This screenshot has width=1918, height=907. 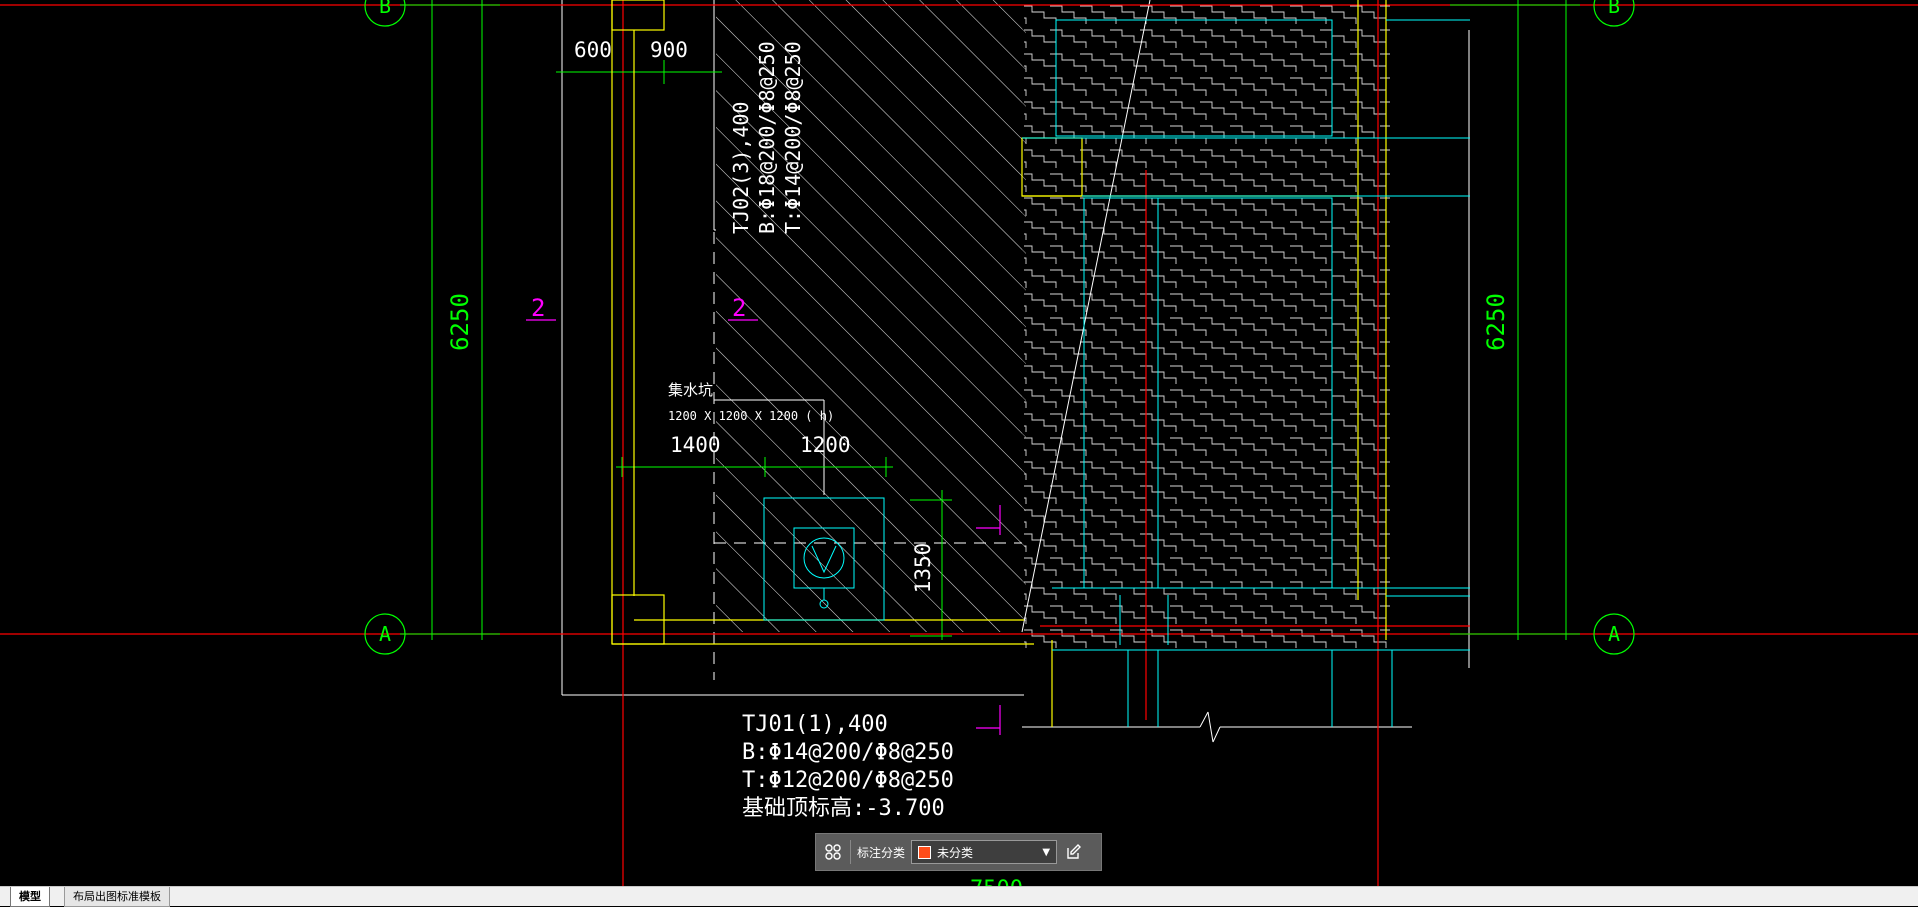 What do you see at coordinates (1207, 324) in the screenshot?
I see `masonry-hatch` at bounding box center [1207, 324].